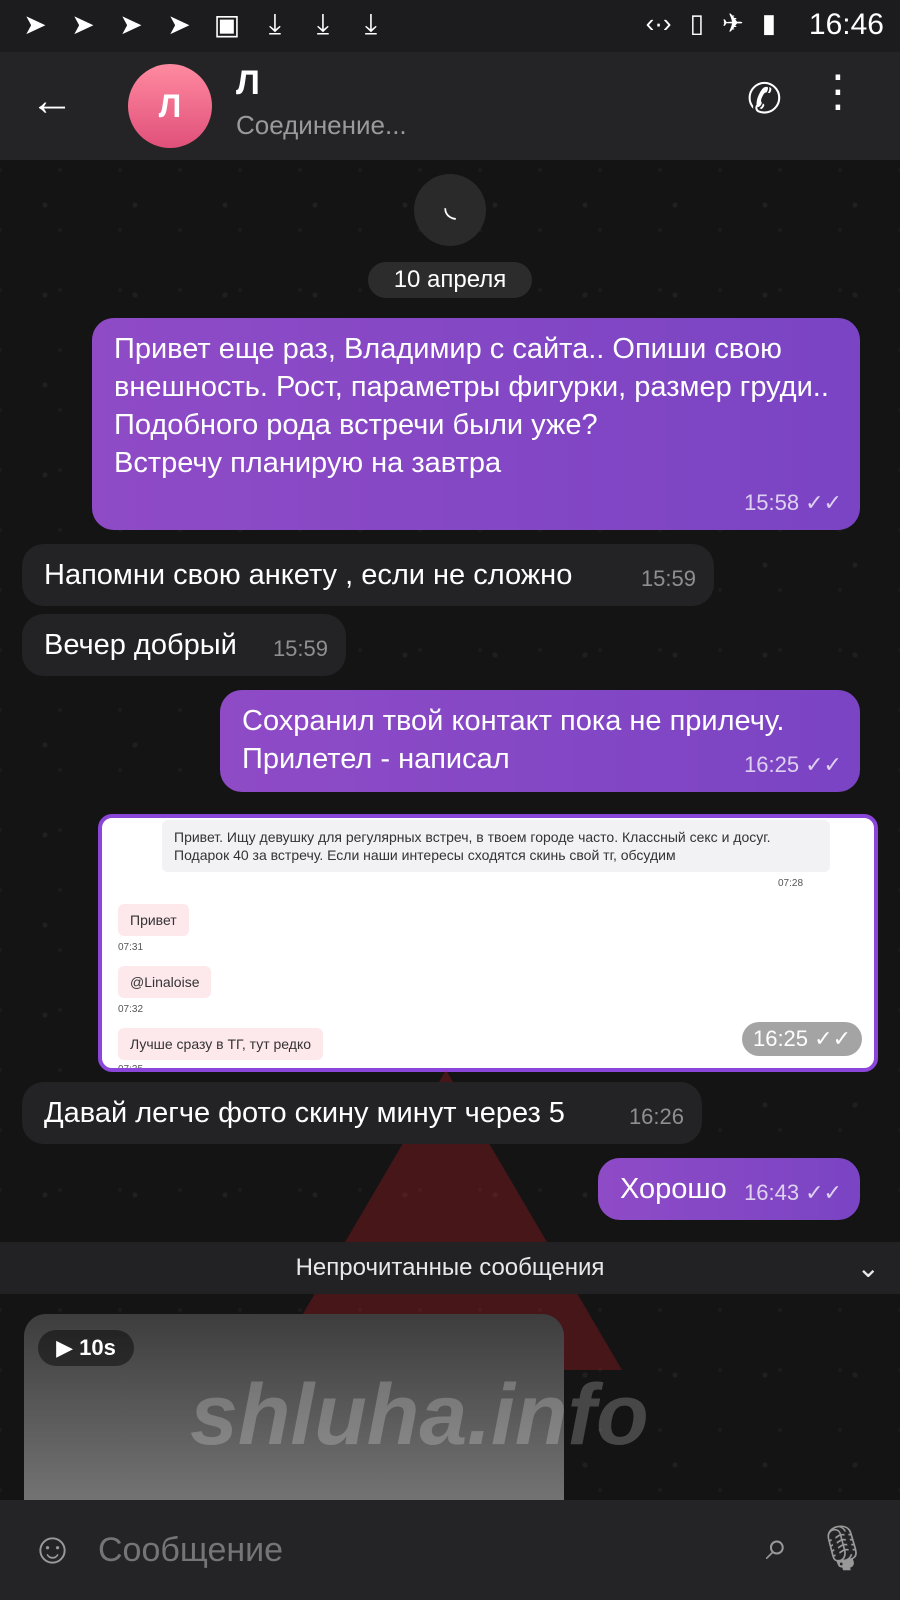  Describe the element at coordinates (791, 883) in the screenshot. I see `screenshot-time: 07:28` at that location.